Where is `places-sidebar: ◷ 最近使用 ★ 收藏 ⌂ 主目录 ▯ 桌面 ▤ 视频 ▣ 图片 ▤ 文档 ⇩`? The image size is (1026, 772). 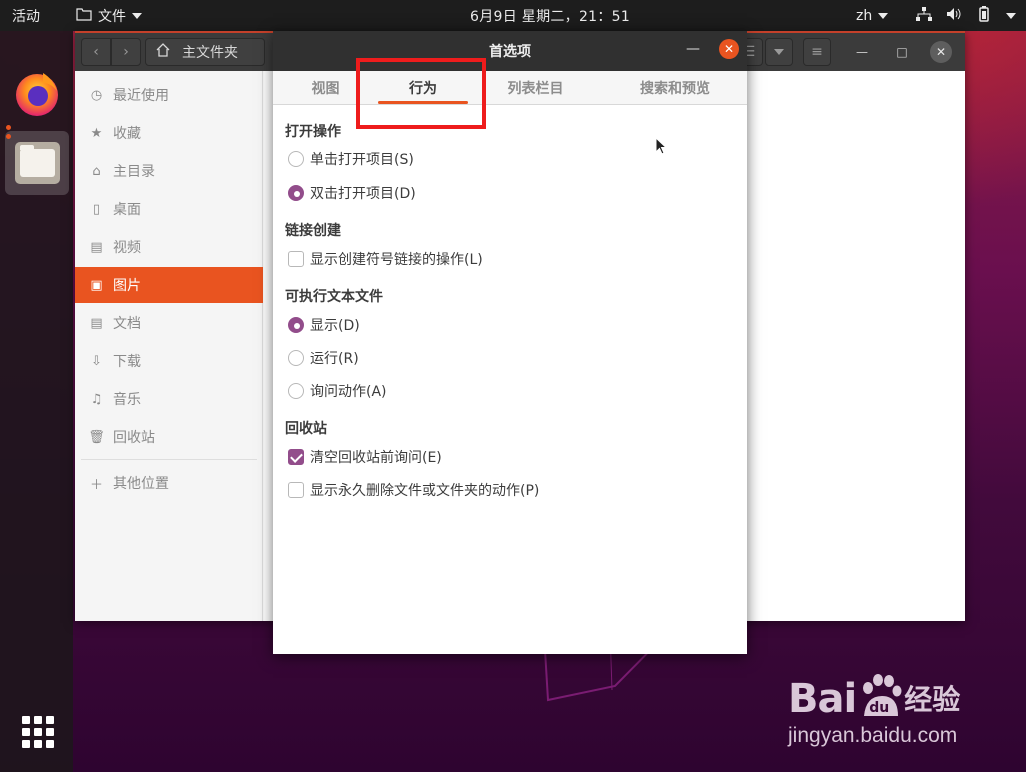
places-sidebar: ◷ 最近使用 ★ 收藏 ⌂ 主目录 ▯ 桌面 ▤ 视频 ▣ 图片 ▤ 文档 ⇩ is located at coordinates (169, 346).